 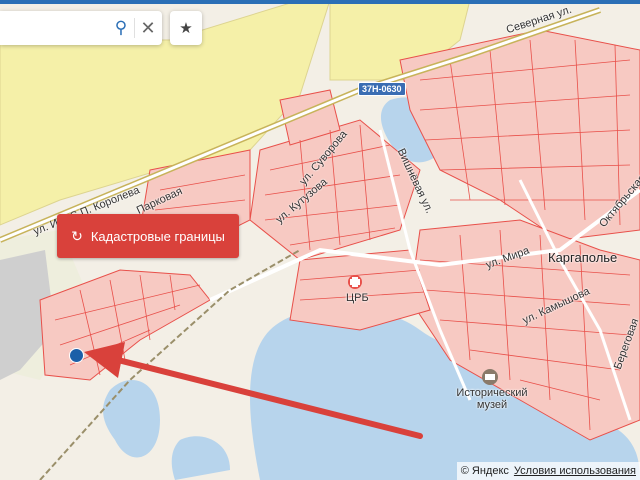 What do you see at coordinates (320, 2) in the screenshot?
I see `top-bar` at bounding box center [320, 2].